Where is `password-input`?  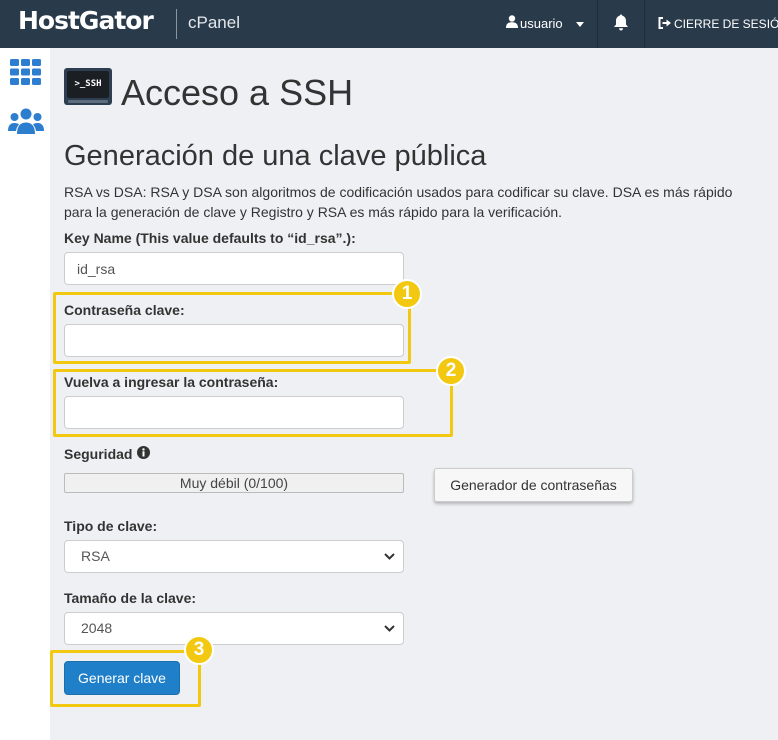
password-input is located at coordinates (234, 340).